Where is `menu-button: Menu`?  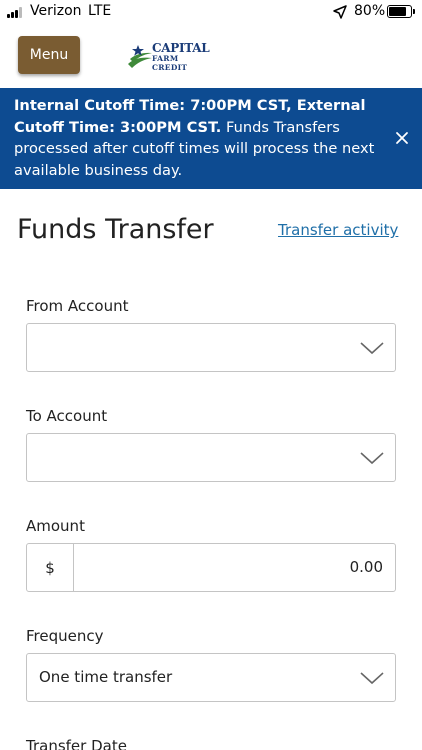 menu-button: Menu is located at coordinates (49, 55).